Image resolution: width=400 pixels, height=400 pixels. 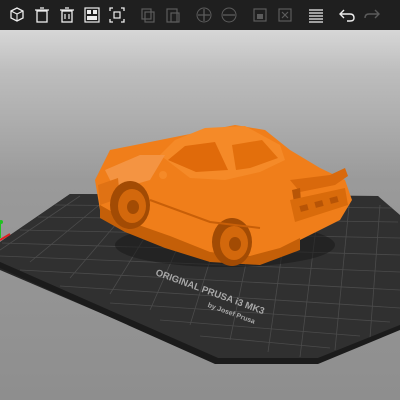 I want to click on layers-editing-button, so click(x=316, y=15).